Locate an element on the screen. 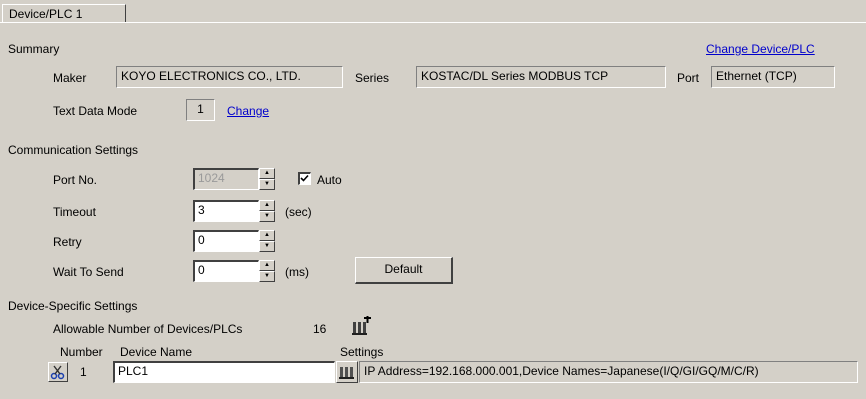 This screenshot has width=866, height=399. series-value: KOSTAC/DL Series MODBUS TCP is located at coordinates (541, 77).